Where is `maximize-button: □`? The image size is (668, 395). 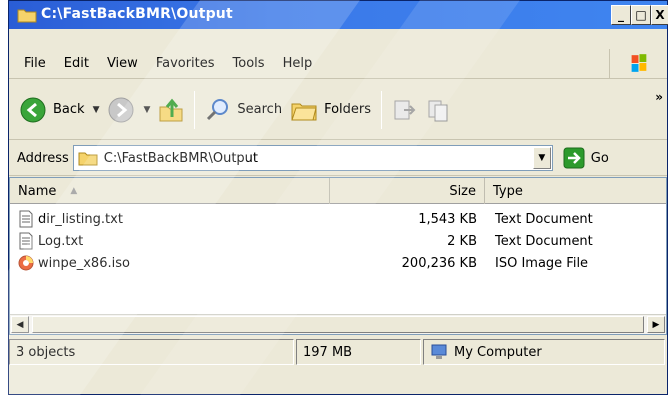 maximize-button: □ is located at coordinates (641, 15).